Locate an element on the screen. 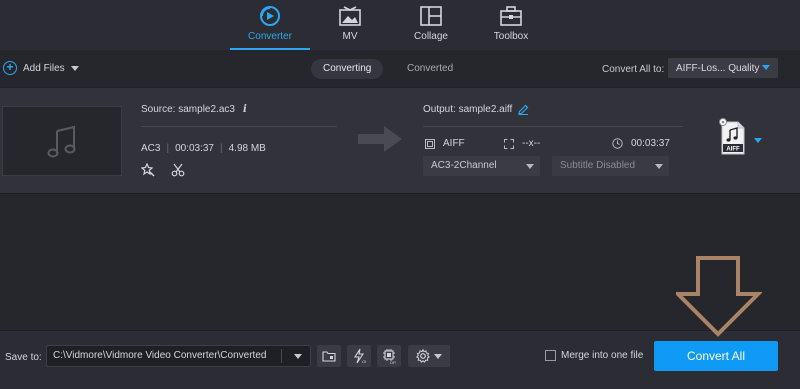 The image size is (800, 389). audio-track-select: AC3-2Channel is located at coordinates (481, 166).